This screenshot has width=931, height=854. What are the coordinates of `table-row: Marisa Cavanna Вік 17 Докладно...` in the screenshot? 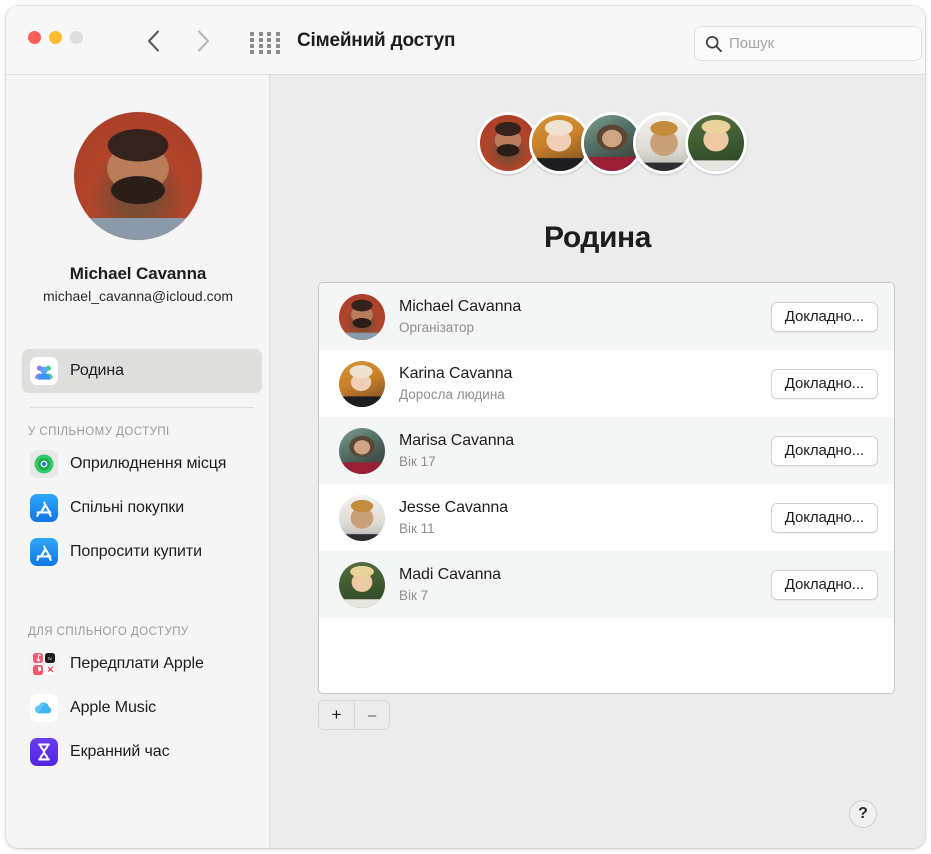 It's located at (606, 450).